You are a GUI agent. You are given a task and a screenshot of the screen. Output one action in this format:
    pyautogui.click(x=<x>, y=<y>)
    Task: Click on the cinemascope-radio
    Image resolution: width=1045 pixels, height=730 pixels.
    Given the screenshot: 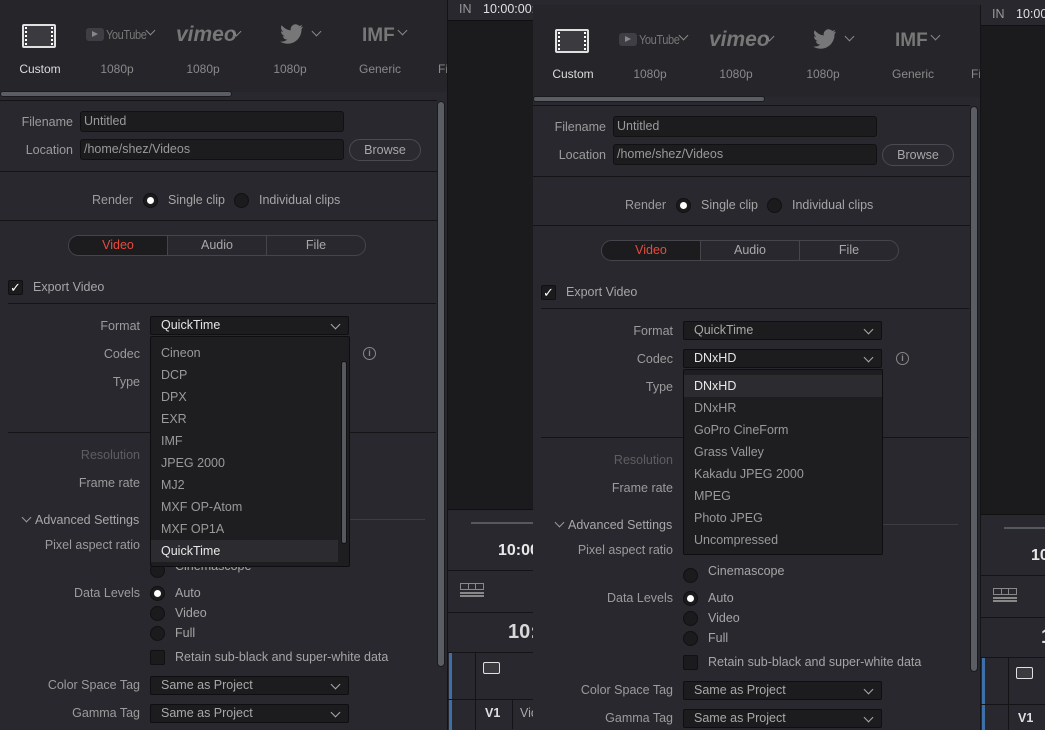 What is the action you would take?
    pyautogui.click(x=690, y=575)
    